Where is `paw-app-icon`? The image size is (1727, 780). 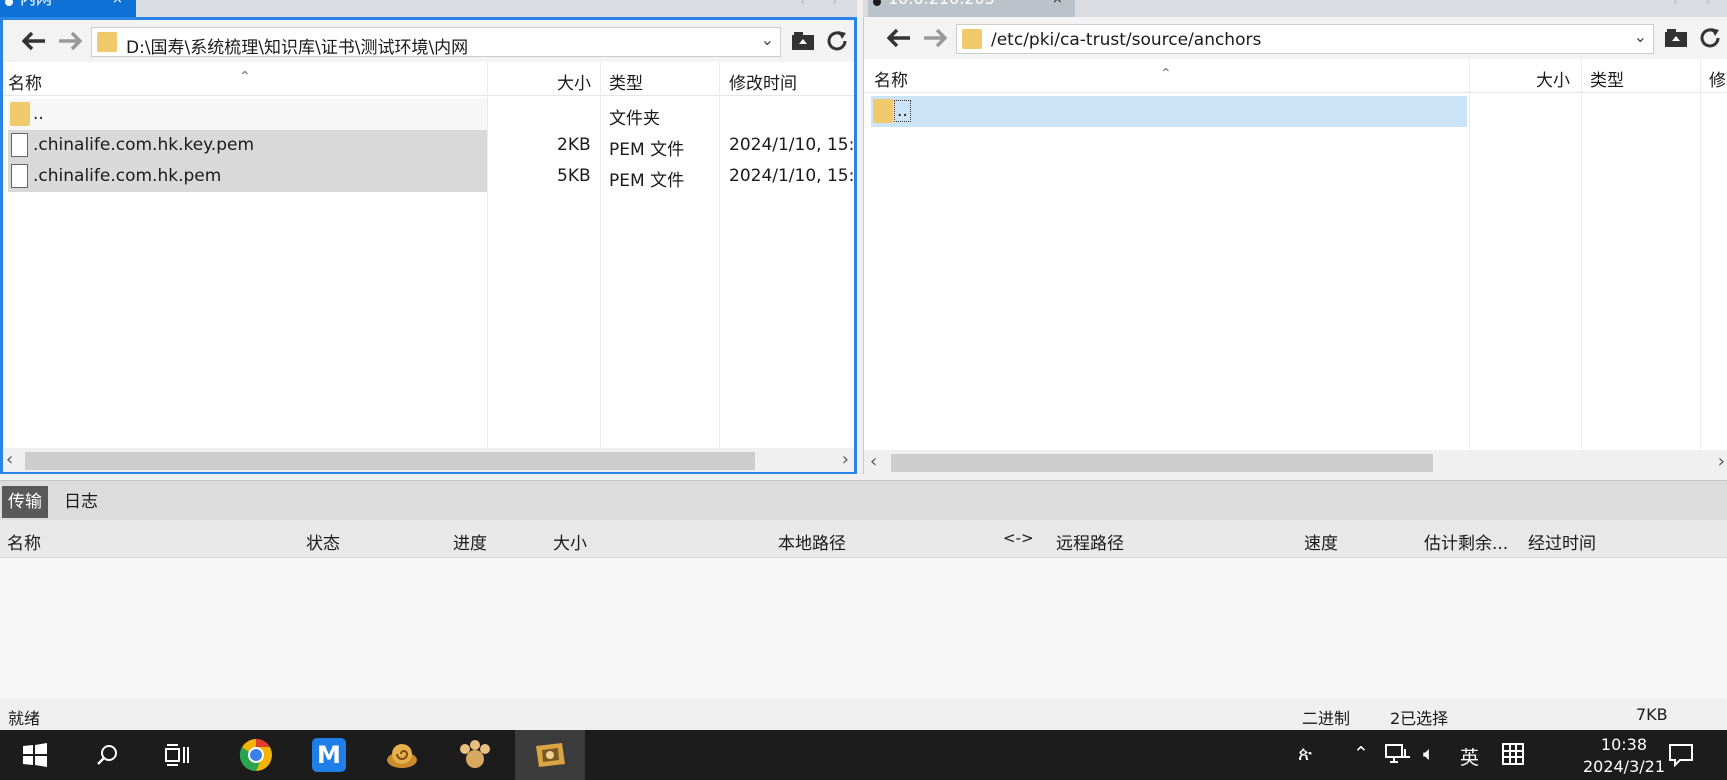
paw-app-icon is located at coordinates (475, 755).